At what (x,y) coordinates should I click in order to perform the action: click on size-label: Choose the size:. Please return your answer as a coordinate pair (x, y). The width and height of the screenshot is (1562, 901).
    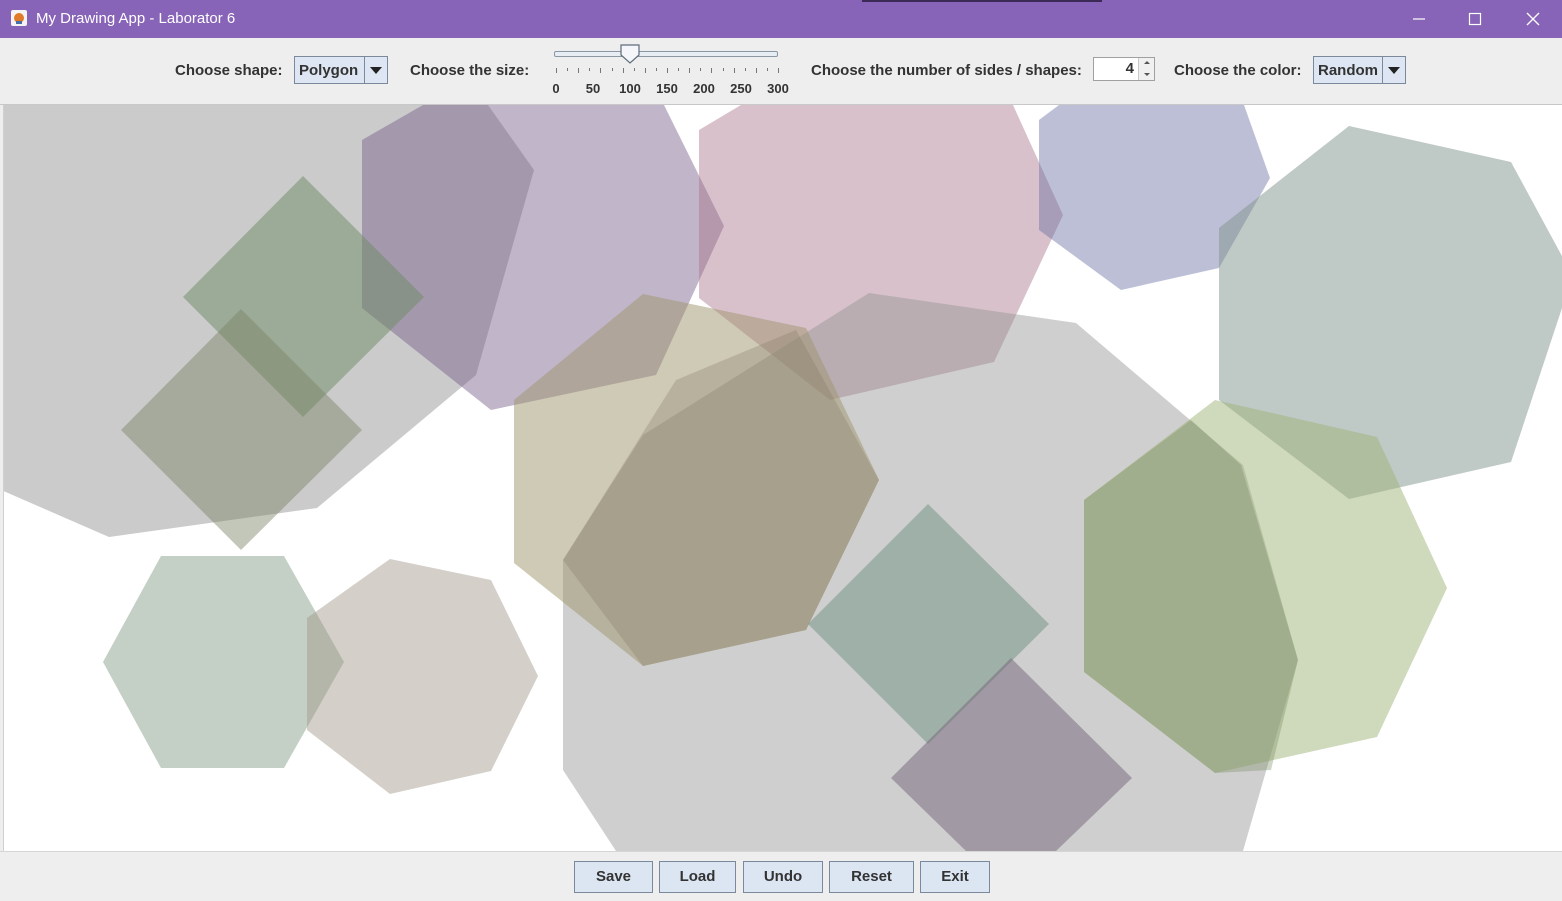
    Looking at the image, I should click on (470, 70).